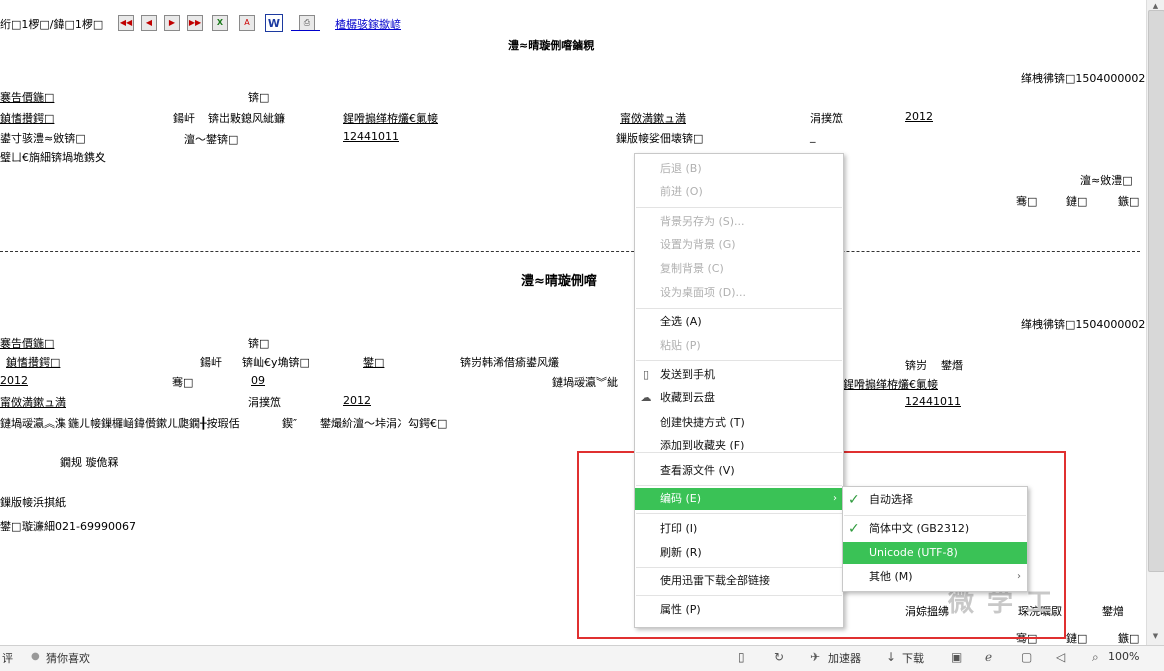 The image size is (1164, 671). Describe the element at coordinates (1060, 657) in the screenshot. I see `volume-icon: ◁` at that location.